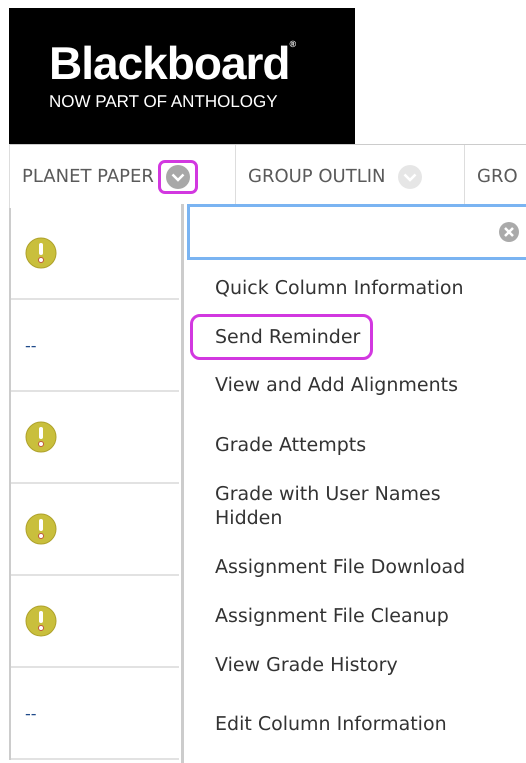  I want to click on menu-item: Grade with User Names Hidden, so click(358, 506).